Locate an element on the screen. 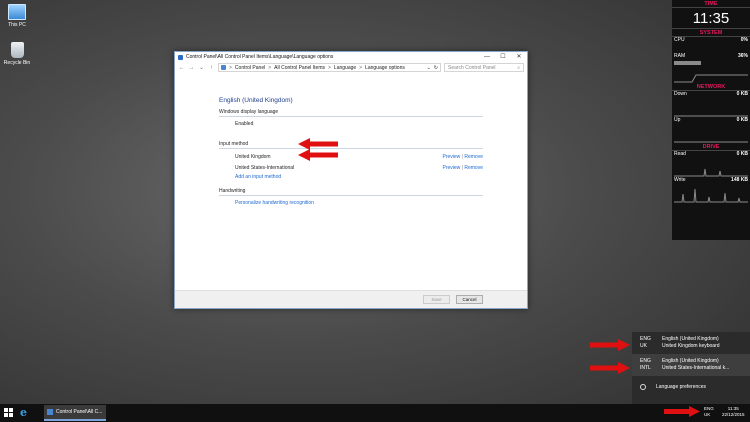  cpu-label: CPU is located at coordinates (679, 40).